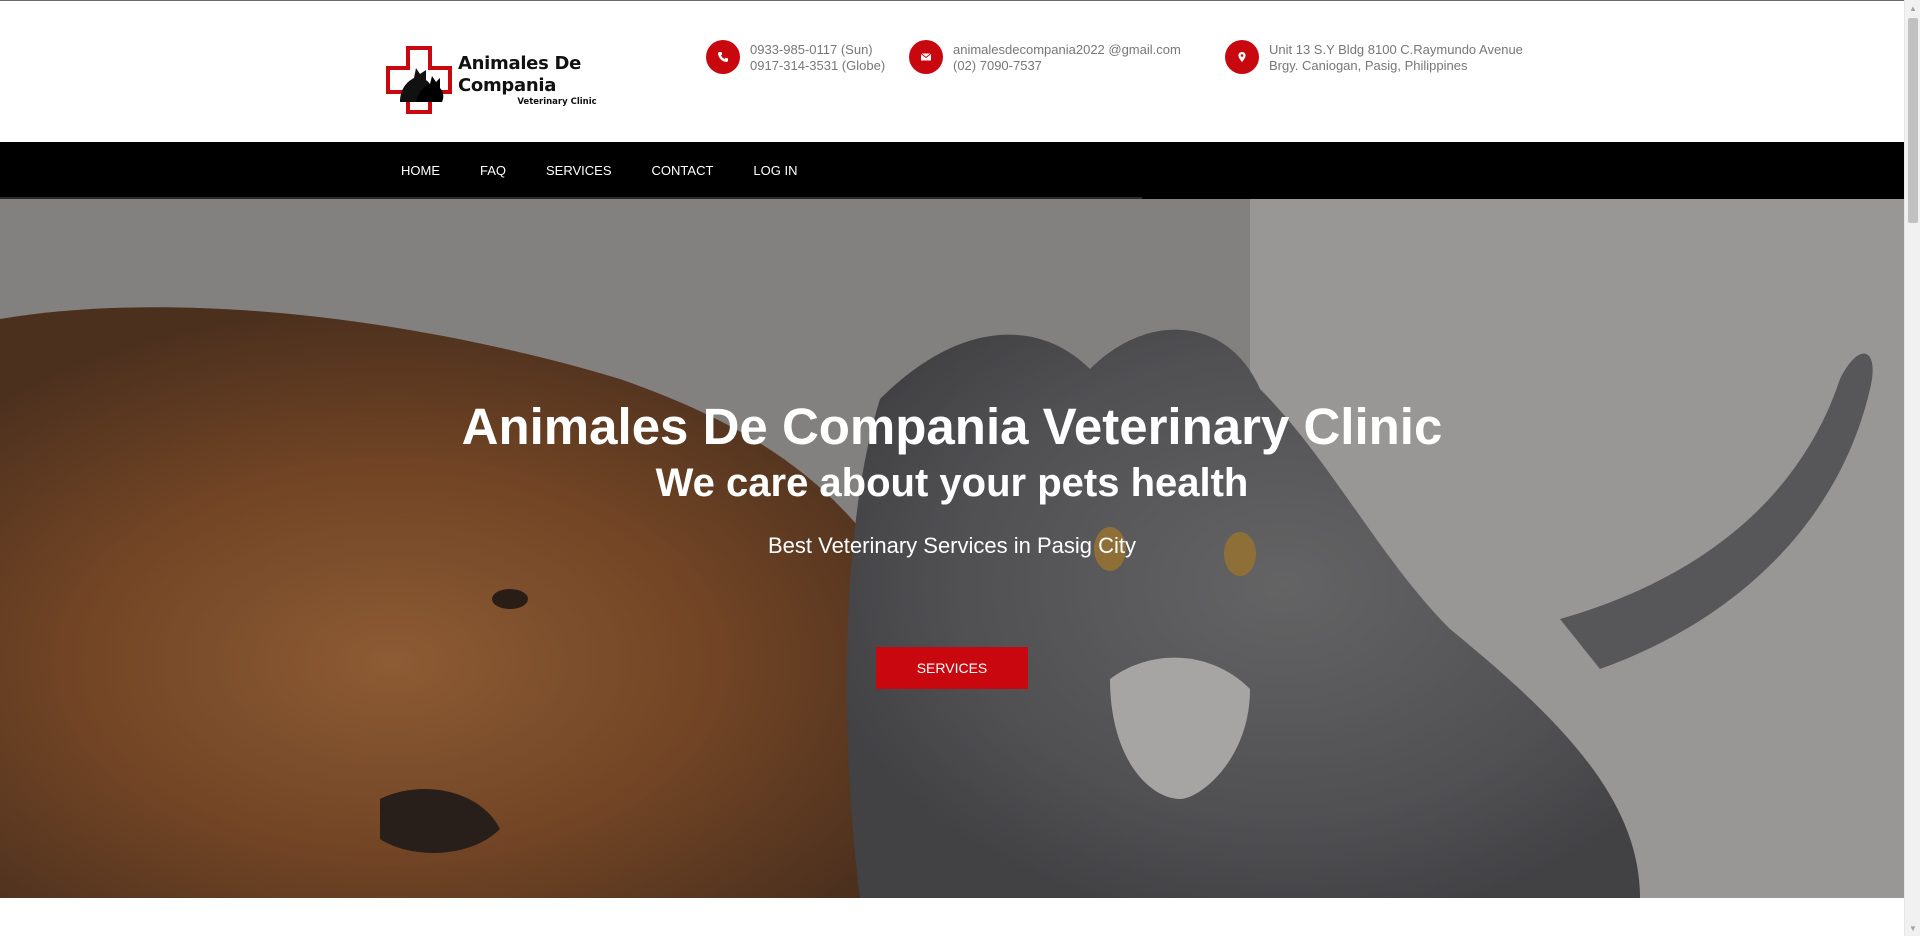 Image resolution: width=1920 pixels, height=936 pixels. I want to click on main-nav: HOME FAQ SERVICES CONTACT LOG IN, so click(952, 170).